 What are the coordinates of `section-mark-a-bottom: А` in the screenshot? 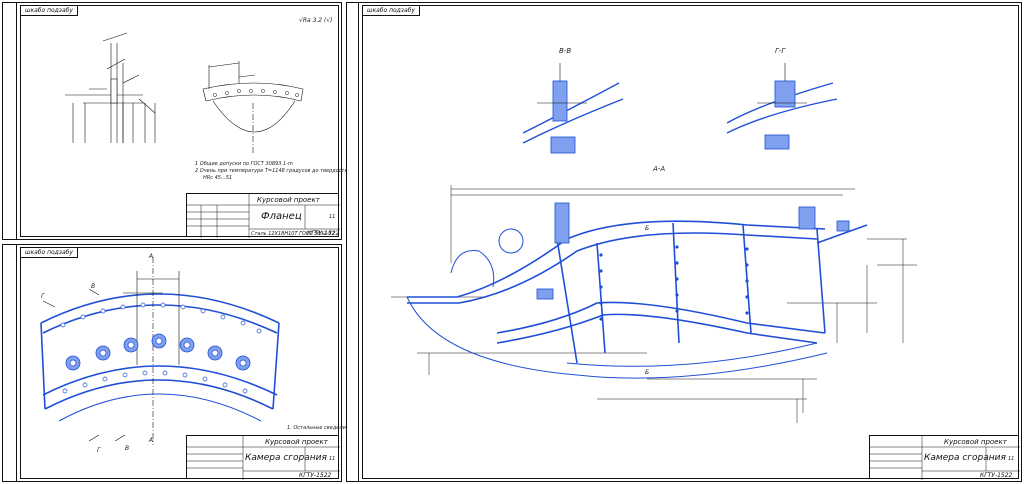 It's located at (151, 440).